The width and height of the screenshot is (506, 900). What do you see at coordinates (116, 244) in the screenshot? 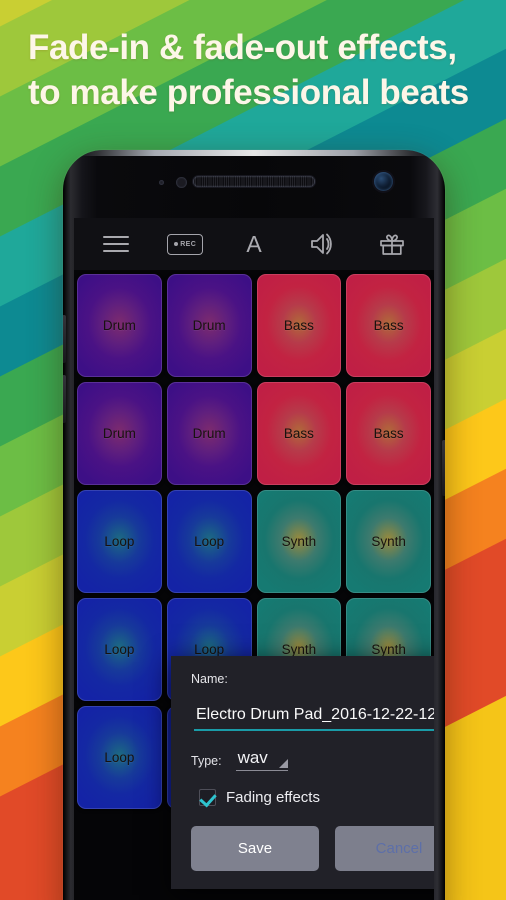
I see `hamburger-menu-icon` at bounding box center [116, 244].